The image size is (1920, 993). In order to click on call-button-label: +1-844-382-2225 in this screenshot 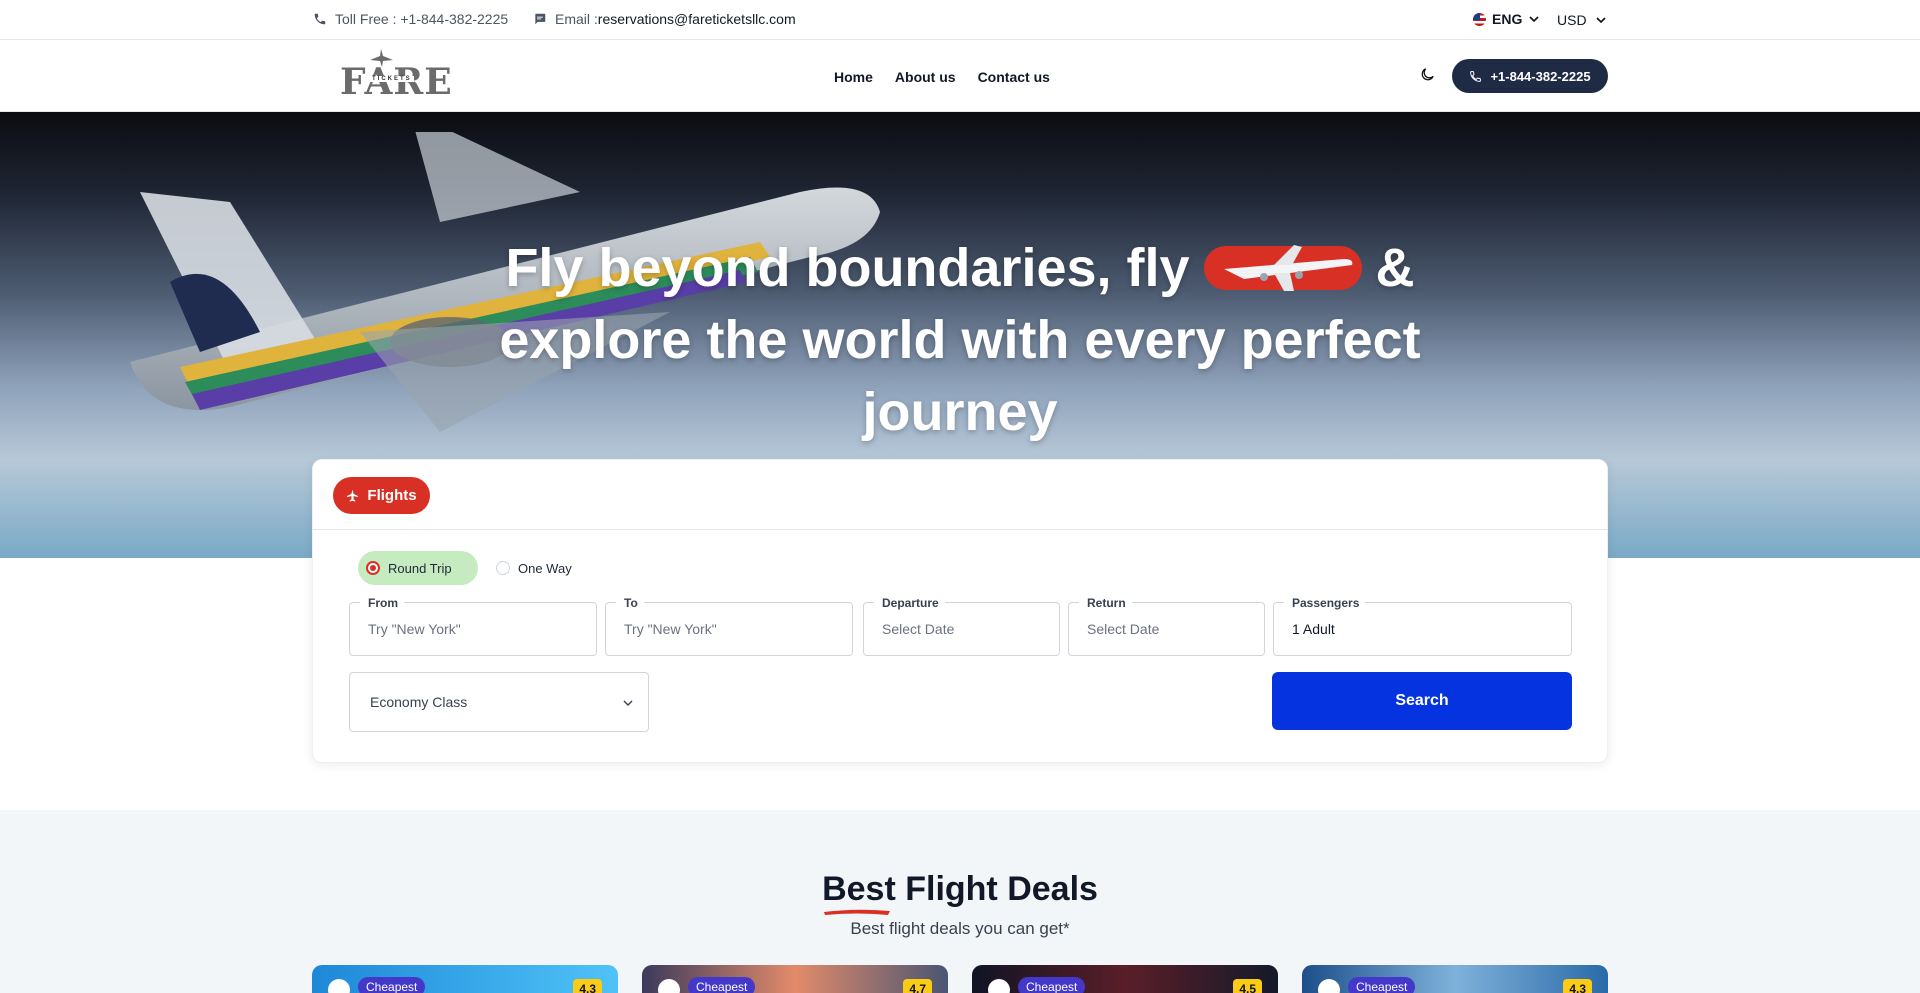, I will do `click(1540, 76)`.